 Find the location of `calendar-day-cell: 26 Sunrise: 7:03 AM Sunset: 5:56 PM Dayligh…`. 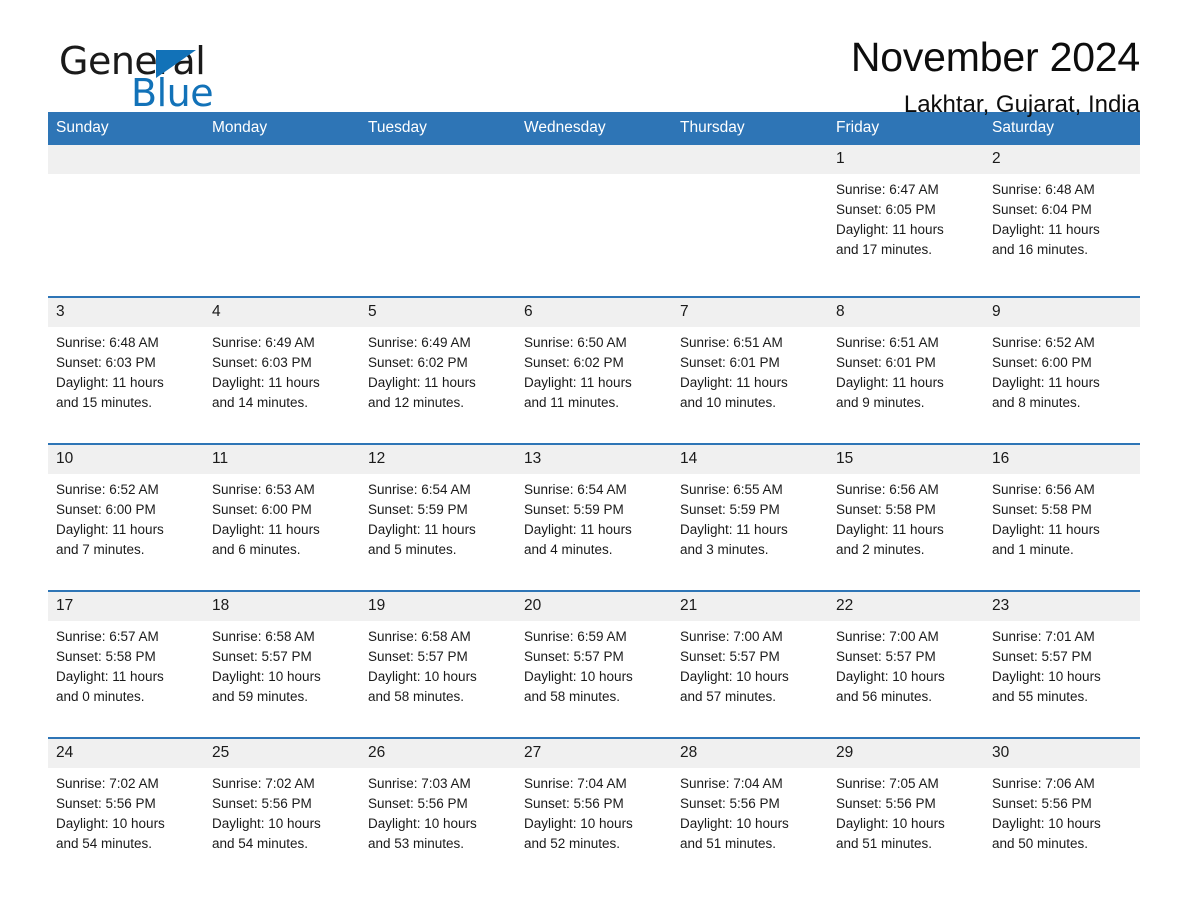

calendar-day-cell: 26 Sunrise: 7:03 AM Sunset: 5:56 PM Dayligh… is located at coordinates (438, 810).